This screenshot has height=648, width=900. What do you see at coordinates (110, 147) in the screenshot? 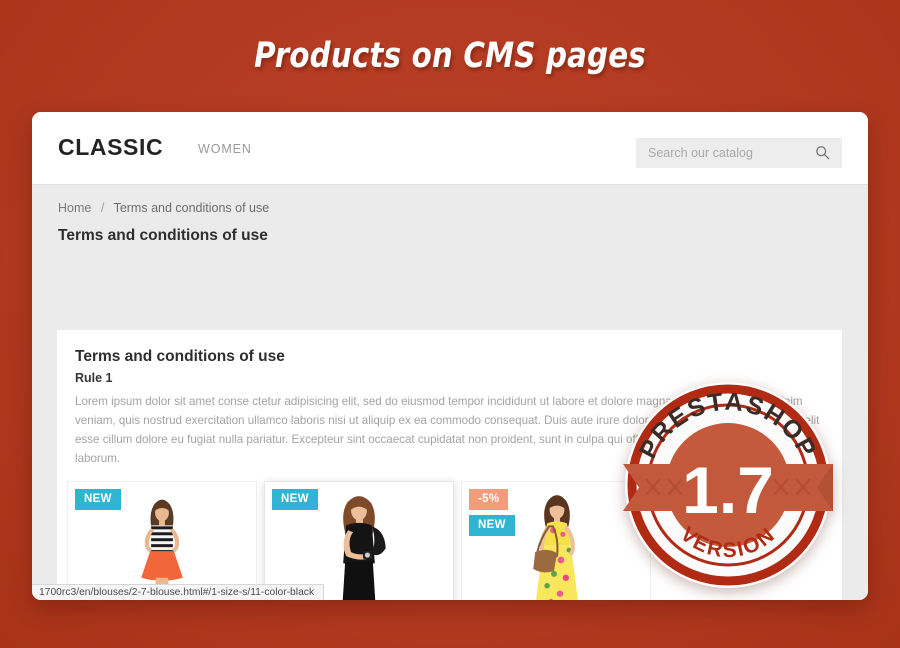
I see `shop-logo: CLASSIC` at bounding box center [110, 147].